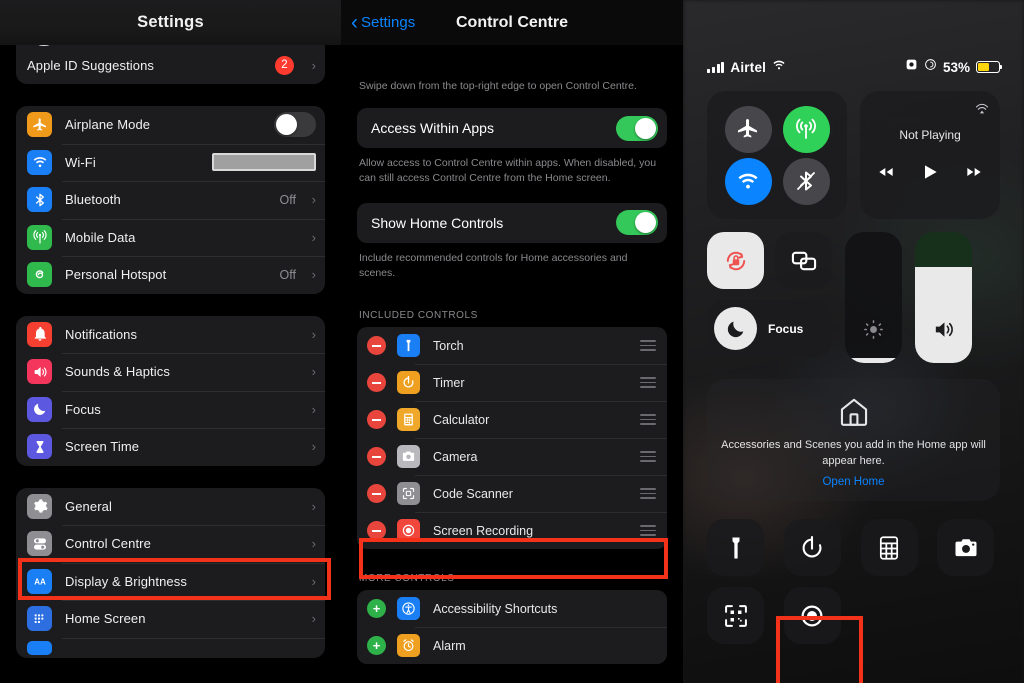  Describe the element at coordinates (930, 172) in the screenshot. I see `play-button` at that location.